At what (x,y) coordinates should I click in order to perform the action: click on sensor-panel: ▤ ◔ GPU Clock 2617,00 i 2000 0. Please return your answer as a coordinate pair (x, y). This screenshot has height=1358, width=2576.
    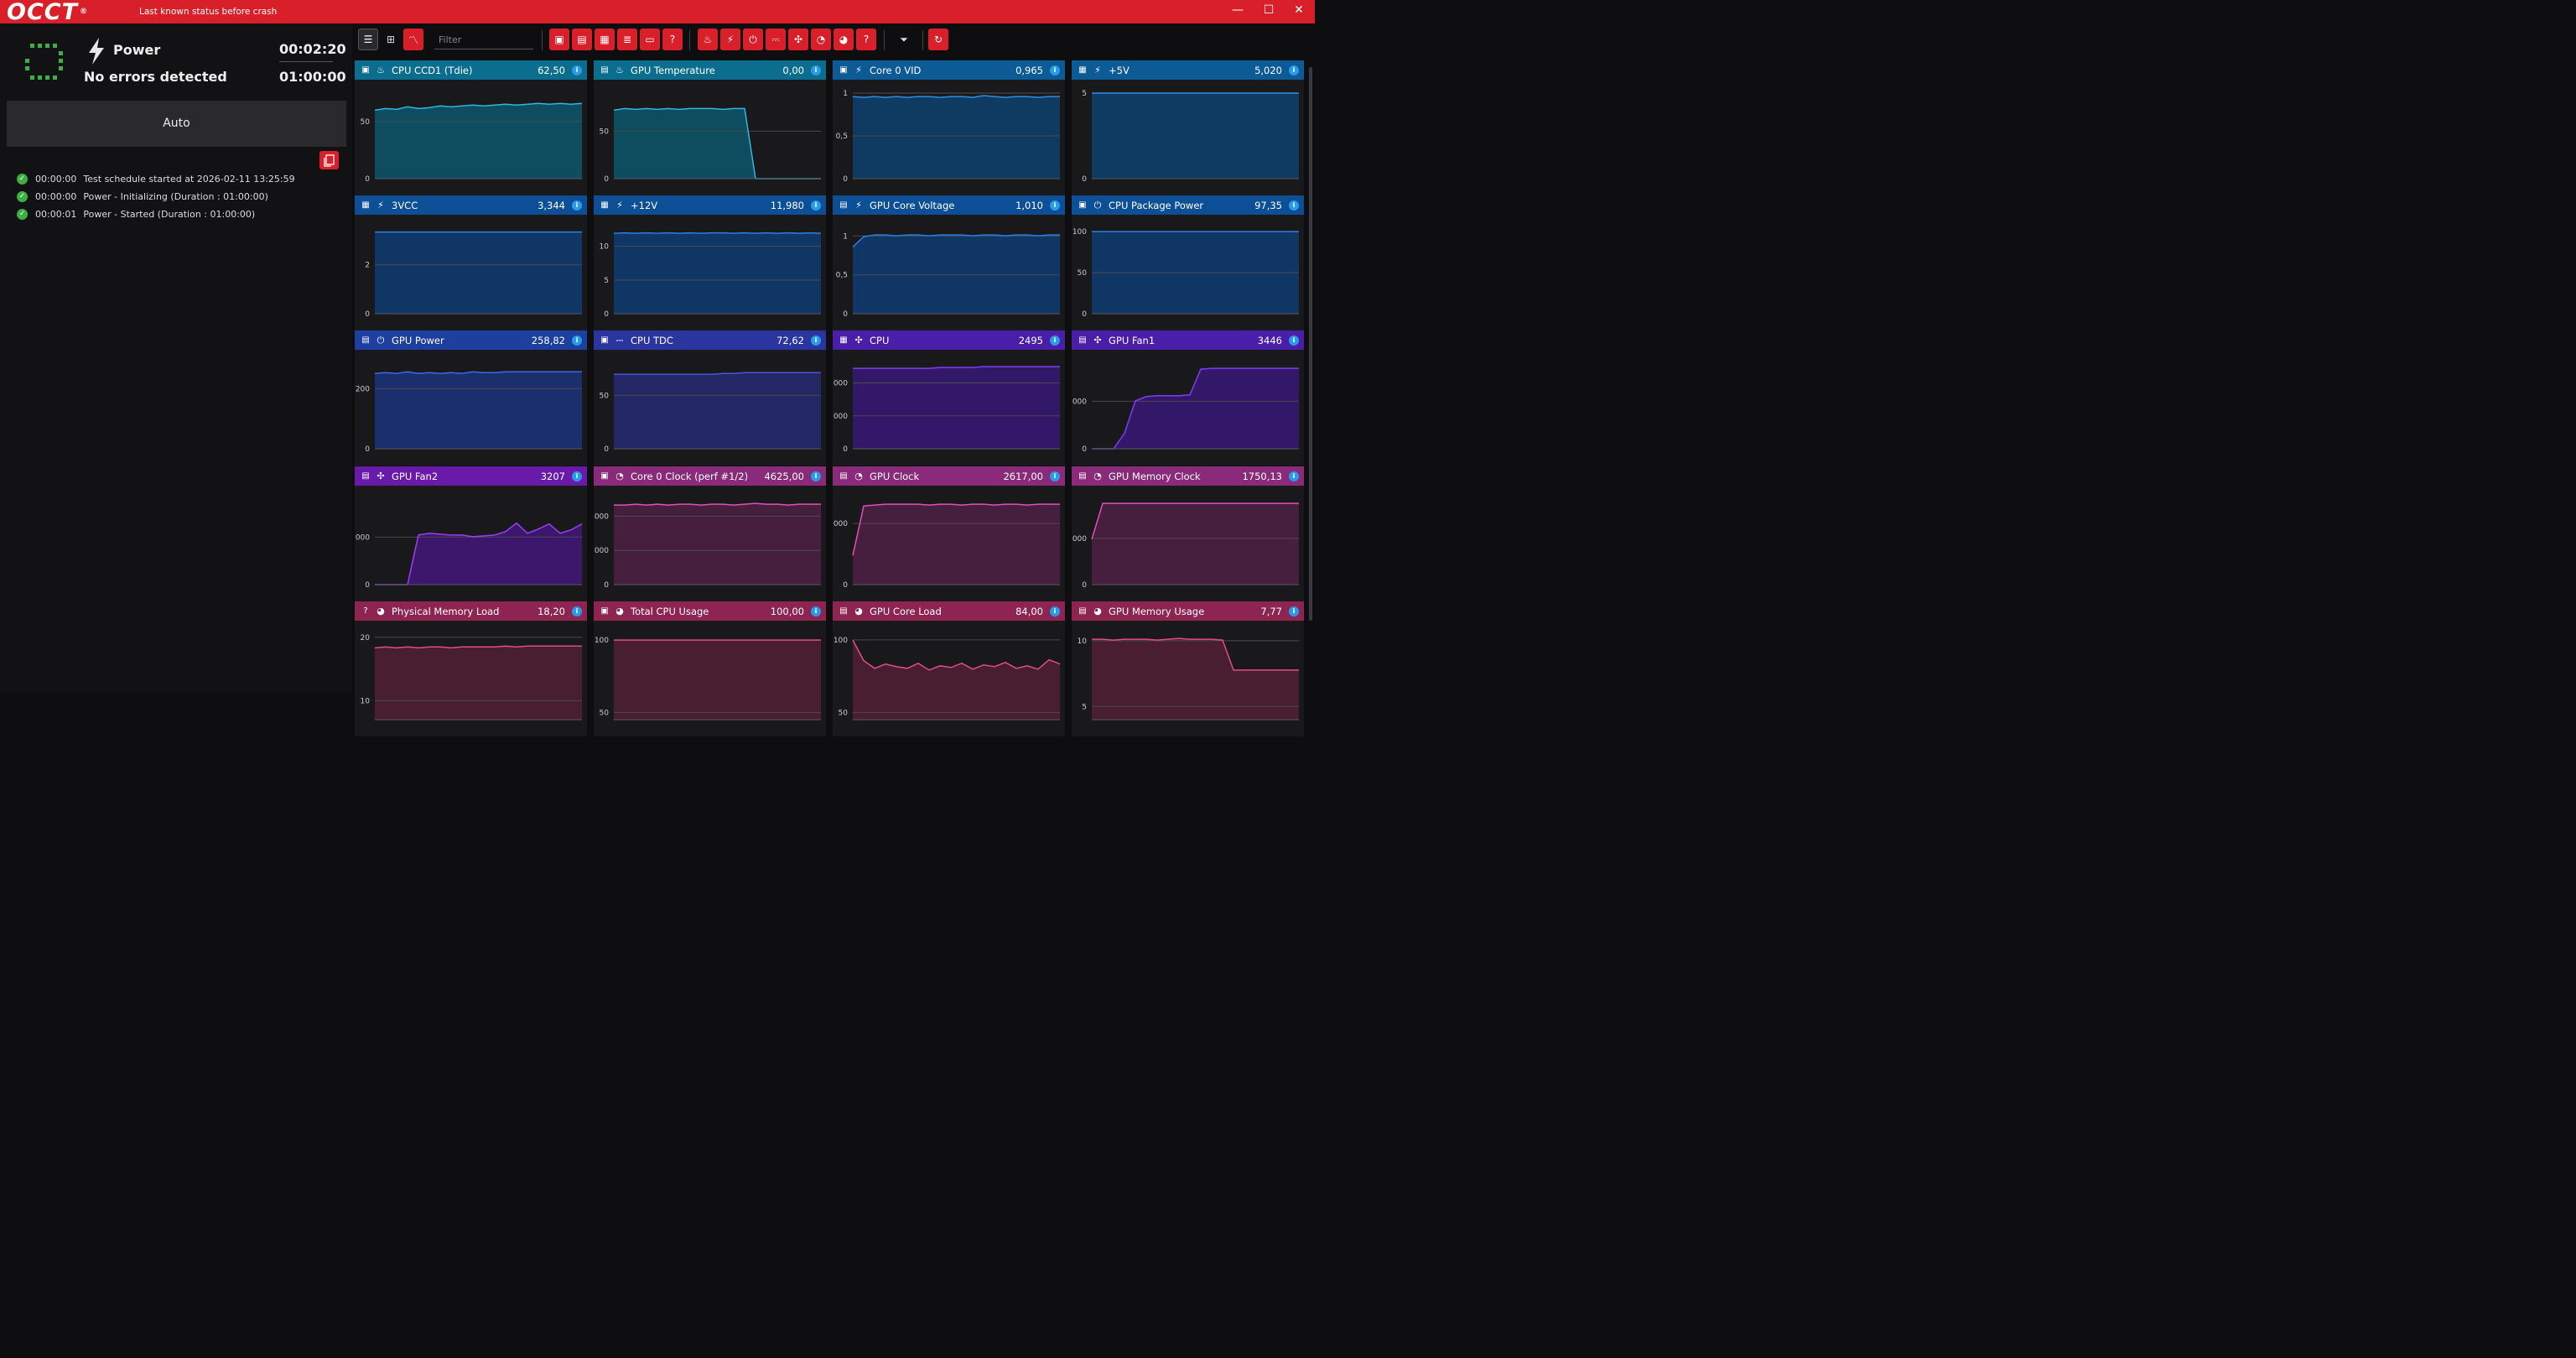
    Looking at the image, I should click on (949, 533).